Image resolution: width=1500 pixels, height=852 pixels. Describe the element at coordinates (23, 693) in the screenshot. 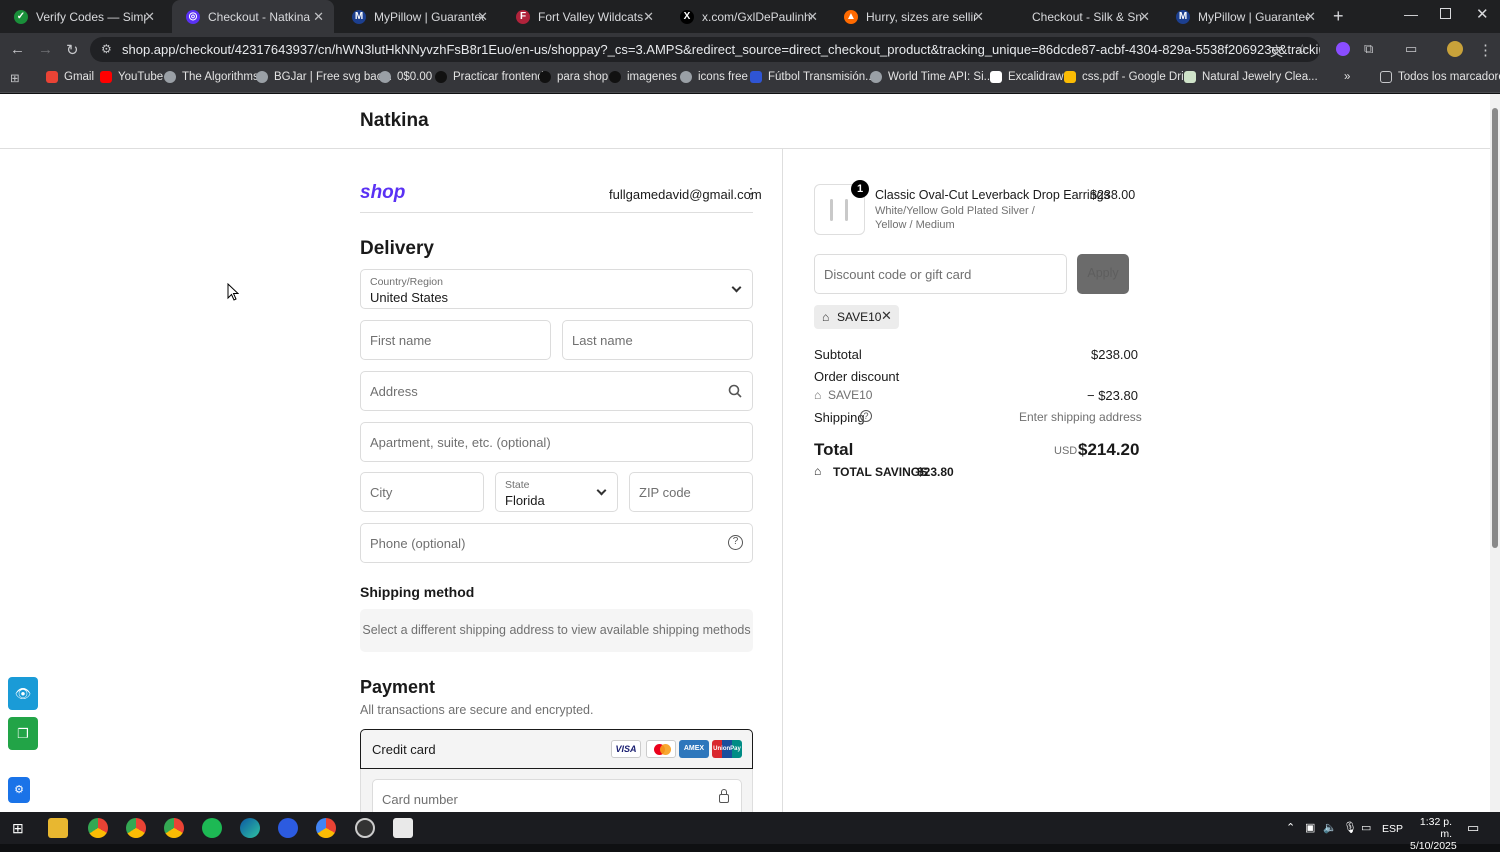

I see `eye-widget-button: 👁` at that location.